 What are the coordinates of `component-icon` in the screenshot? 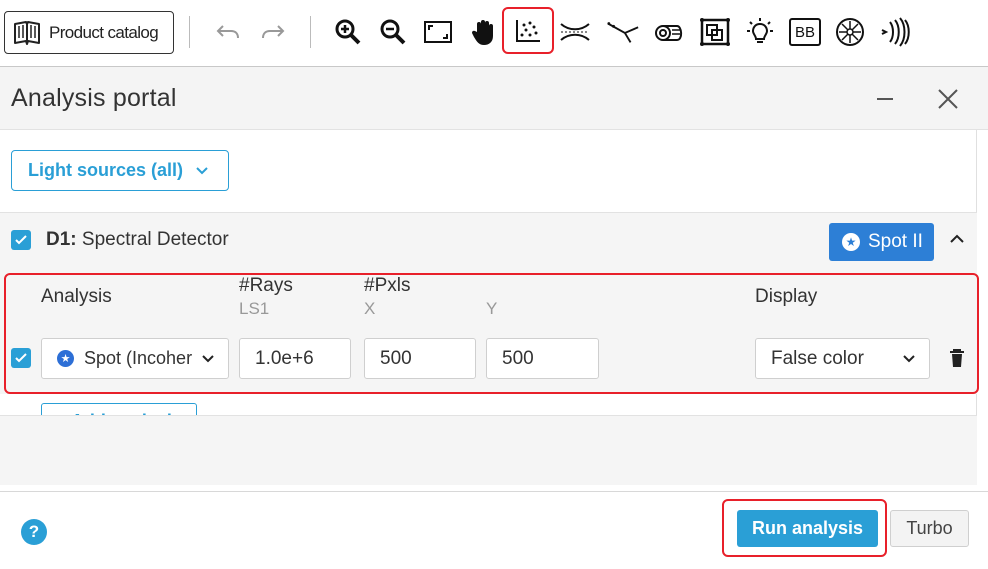 It's located at (715, 32).